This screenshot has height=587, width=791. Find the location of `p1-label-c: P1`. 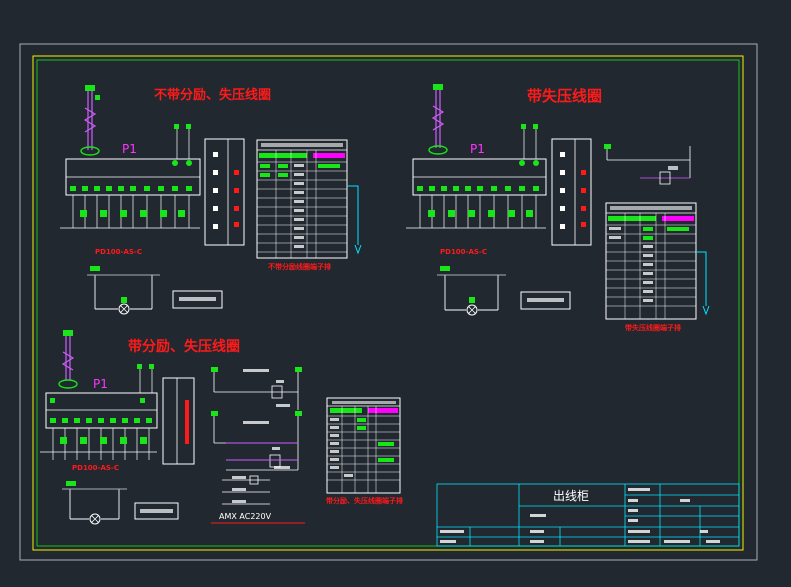

p1-label-c: P1 is located at coordinates (100, 384).